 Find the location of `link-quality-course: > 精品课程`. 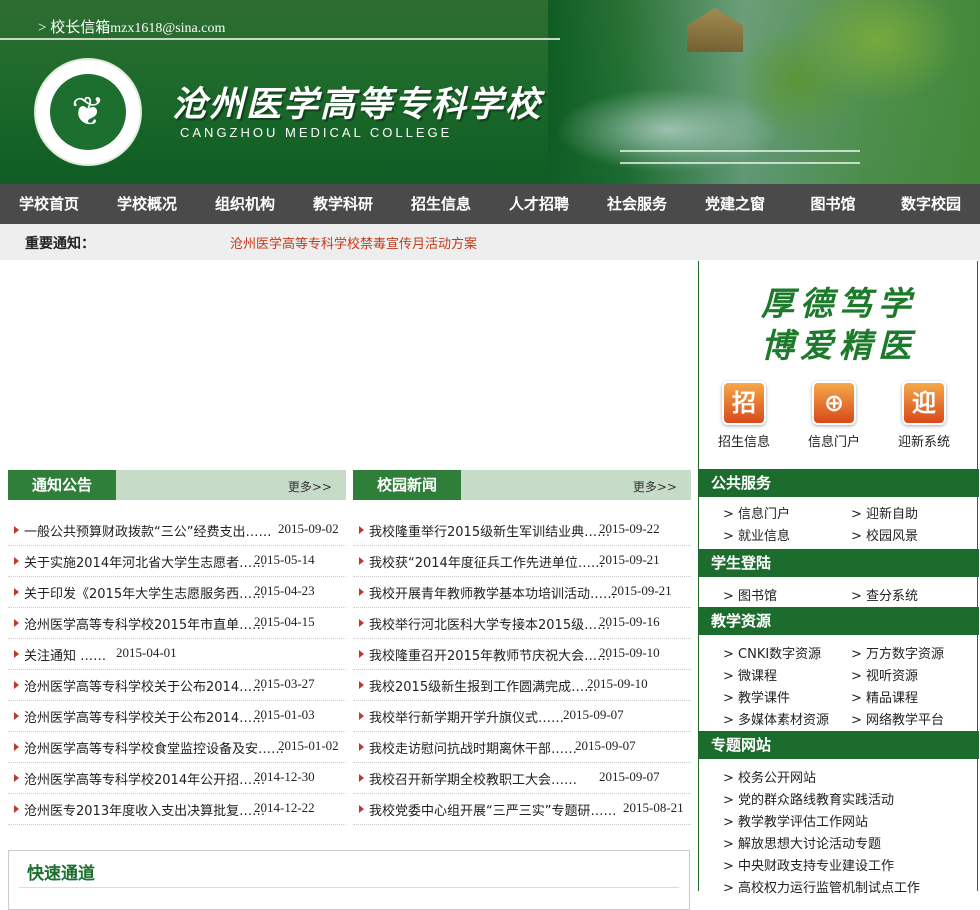

link-quality-course: > 精品课程 is located at coordinates (884, 696).